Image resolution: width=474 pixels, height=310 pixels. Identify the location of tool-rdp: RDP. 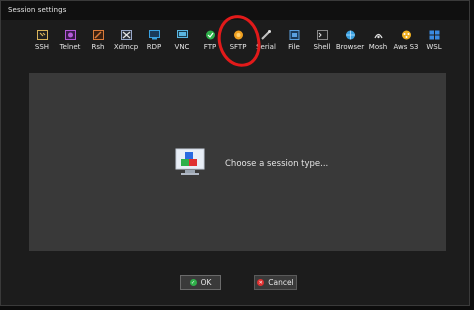
(154, 42).